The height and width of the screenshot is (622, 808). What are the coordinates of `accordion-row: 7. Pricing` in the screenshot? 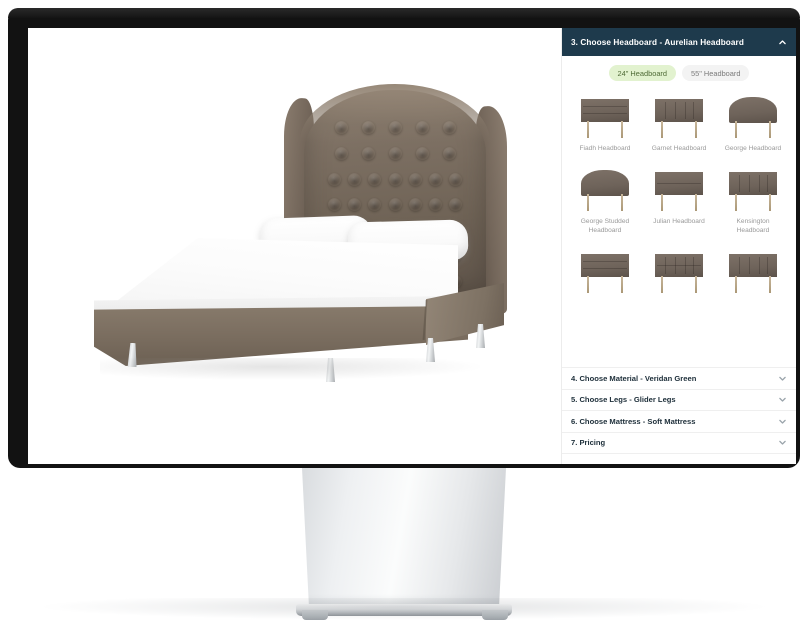 It's located at (679, 443).